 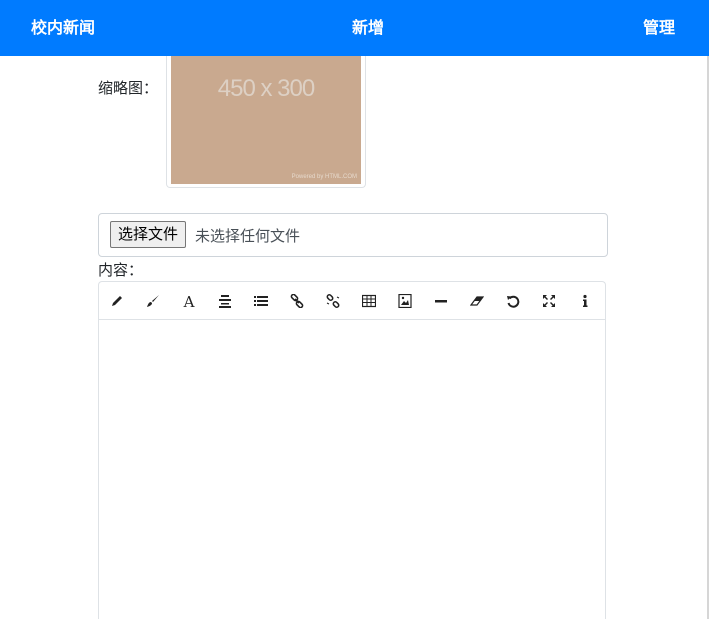 I want to click on toolbar-fullscreen-button, so click(x=549, y=301).